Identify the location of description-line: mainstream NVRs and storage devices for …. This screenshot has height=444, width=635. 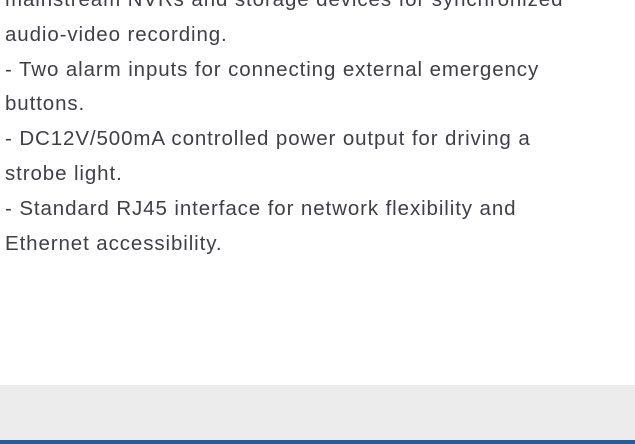
(319, 9).